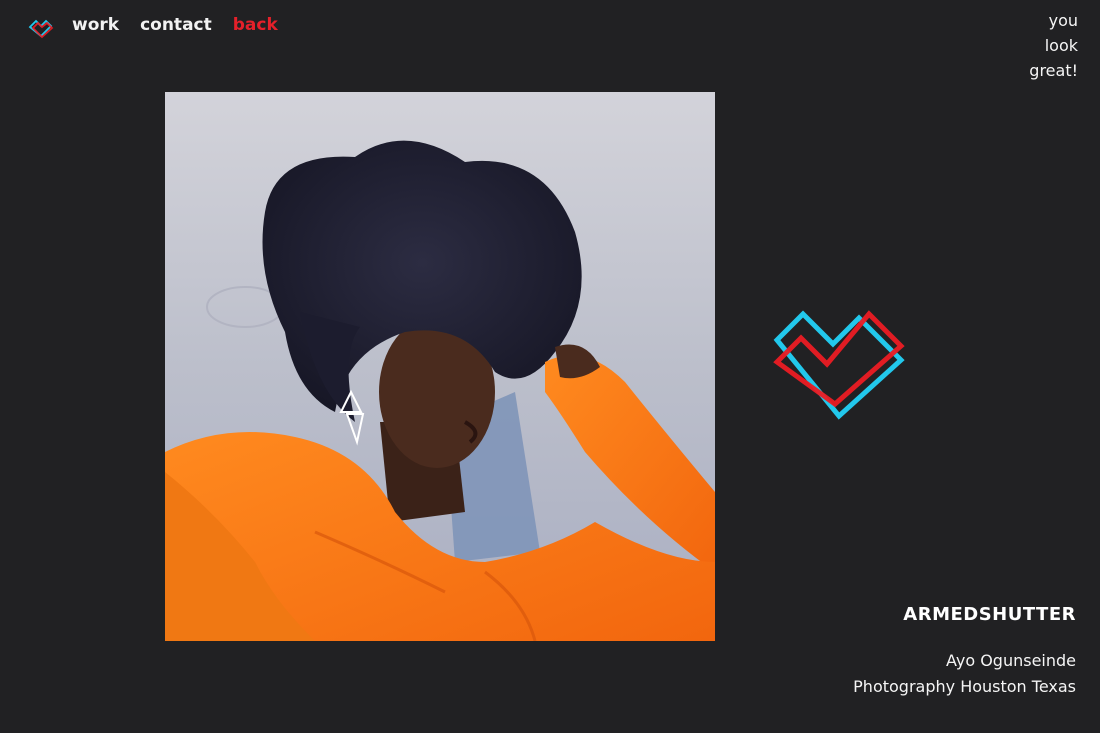  I want to click on tagline-line: you, so click(1063, 20).